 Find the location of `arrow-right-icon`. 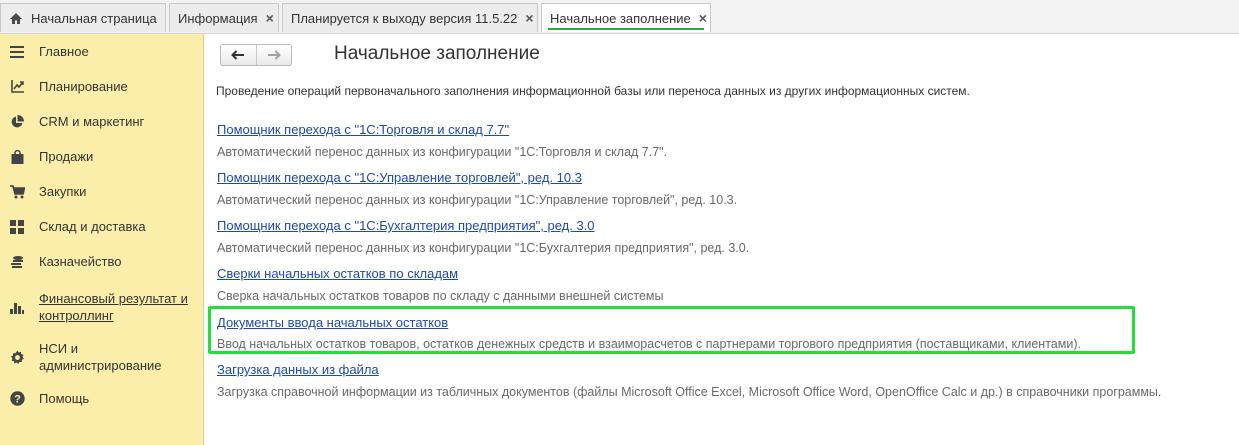

arrow-right-icon is located at coordinates (274, 55).